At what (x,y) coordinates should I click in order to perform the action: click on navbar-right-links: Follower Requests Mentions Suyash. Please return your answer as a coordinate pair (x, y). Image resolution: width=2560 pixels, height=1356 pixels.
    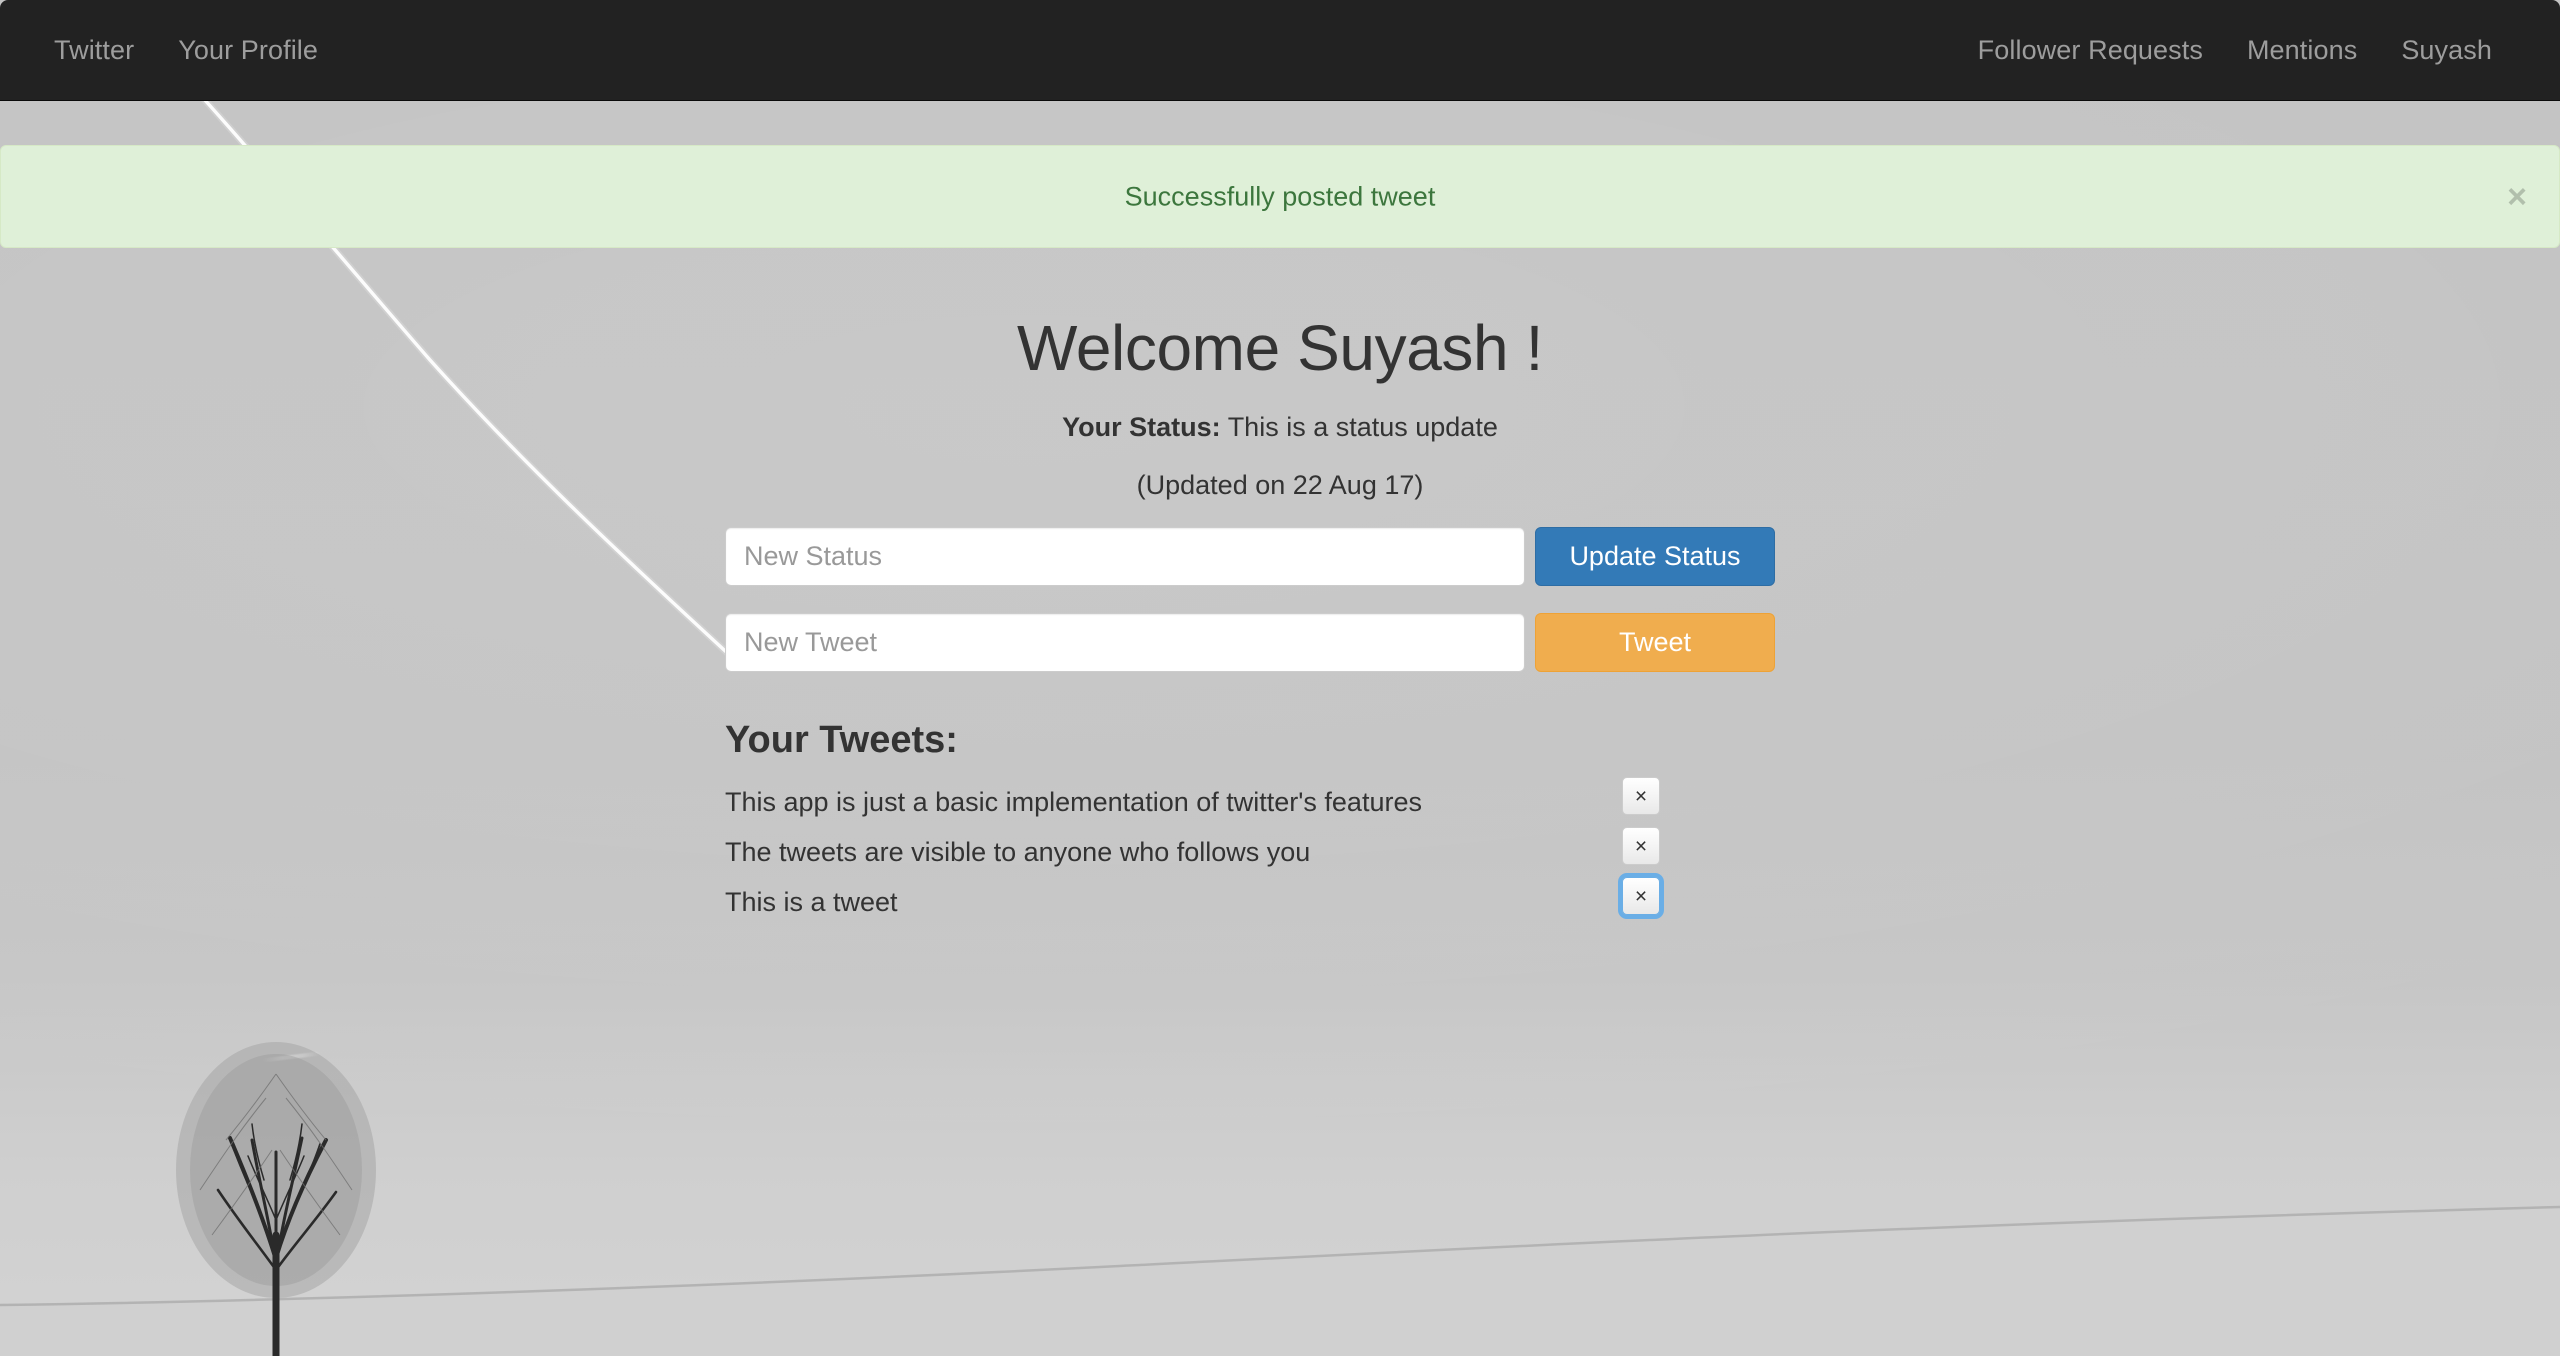
    Looking at the image, I should click on (2235, 50).